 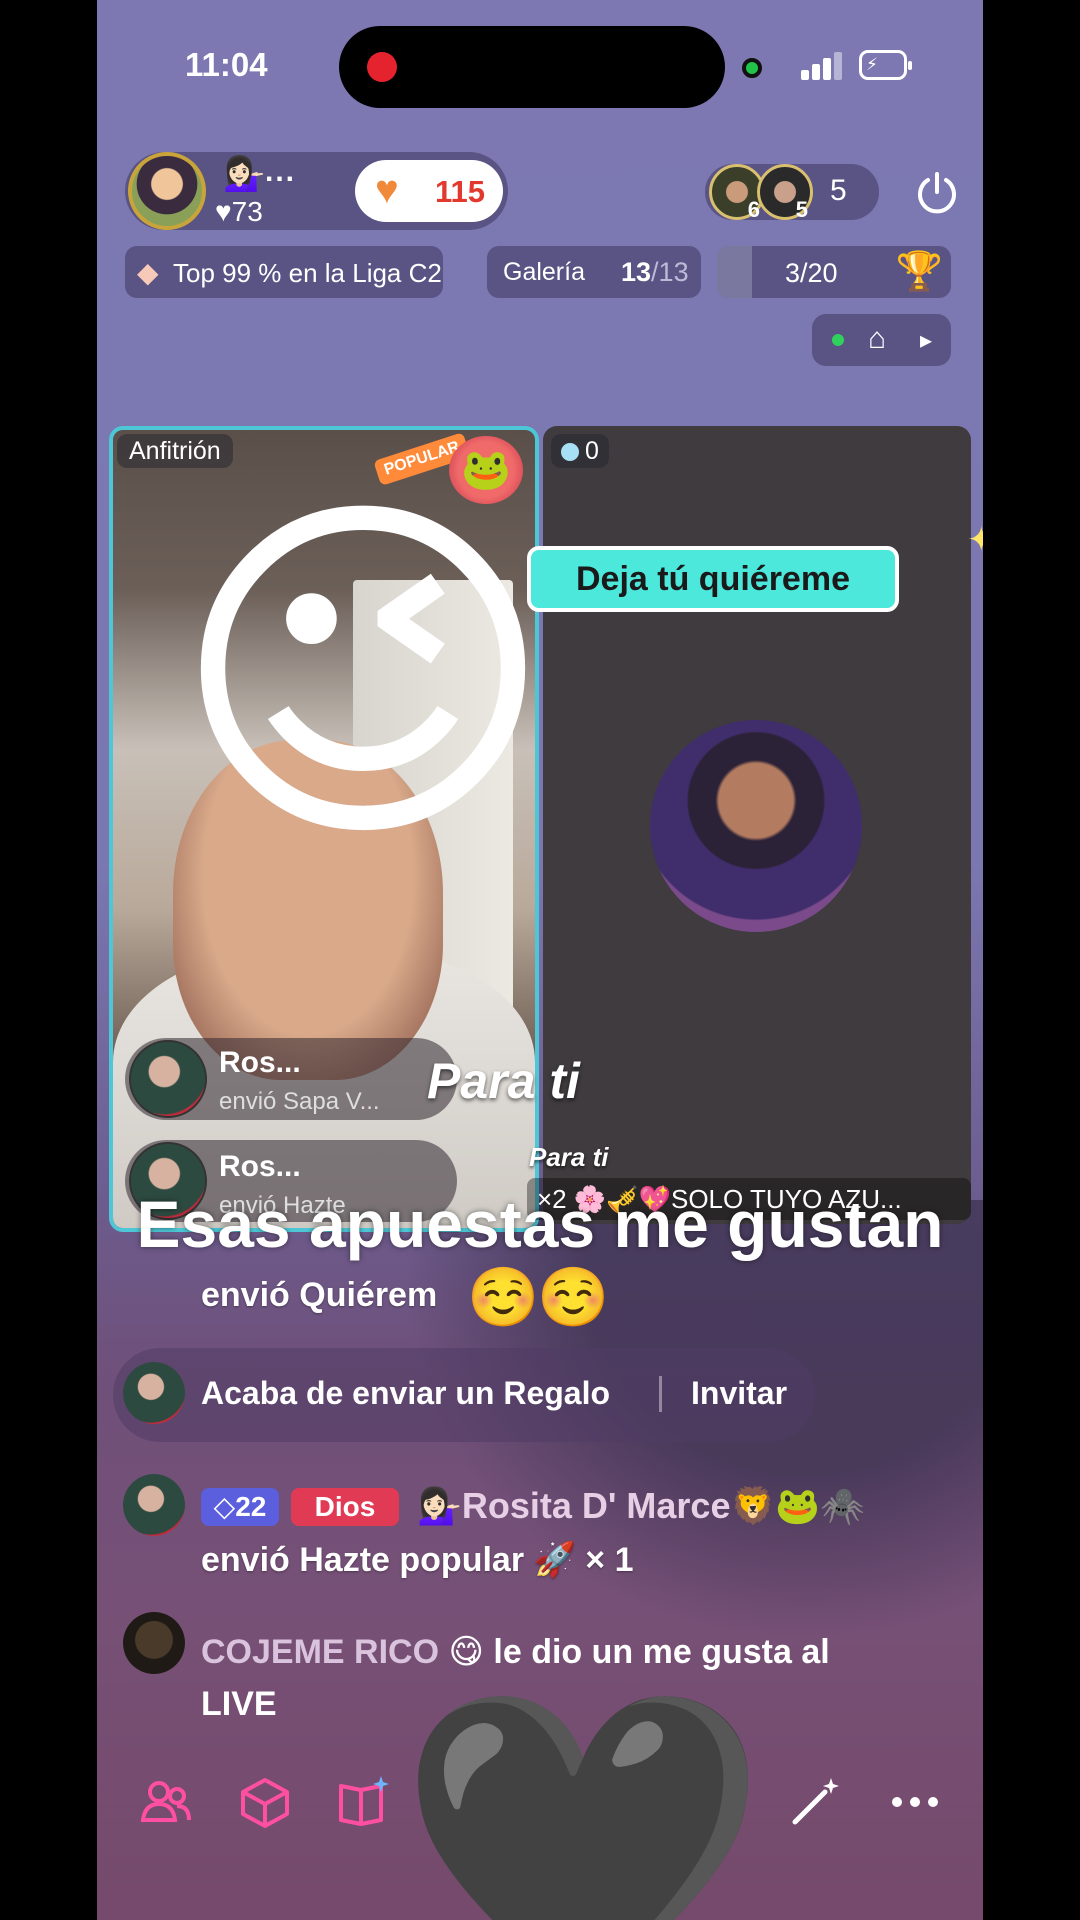 I want to click on gallery-pill: Galería 13/13, so click(x=594, y=272).